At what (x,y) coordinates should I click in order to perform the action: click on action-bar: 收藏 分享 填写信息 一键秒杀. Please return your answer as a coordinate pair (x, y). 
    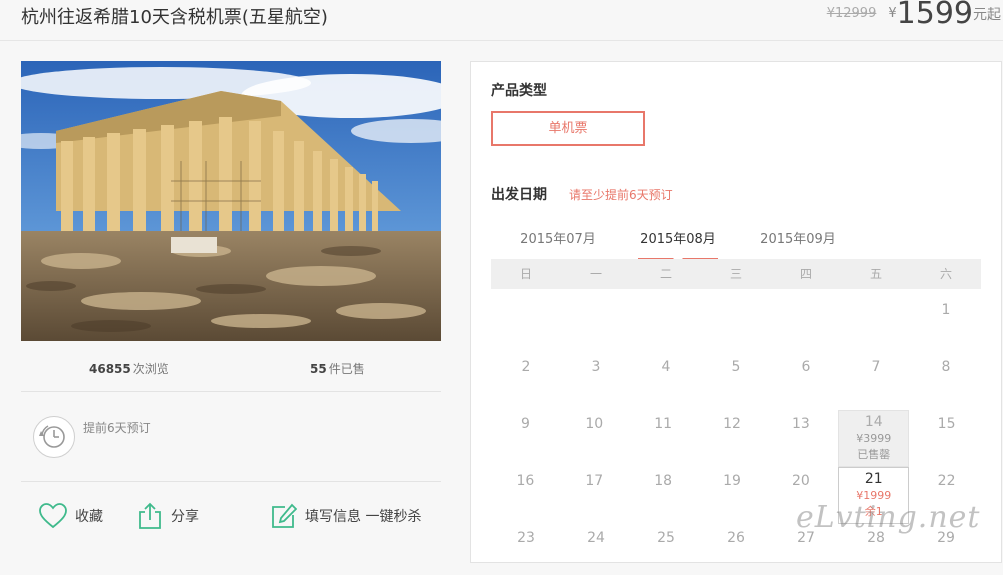
    Looking at the image, I should click on (231, 519).